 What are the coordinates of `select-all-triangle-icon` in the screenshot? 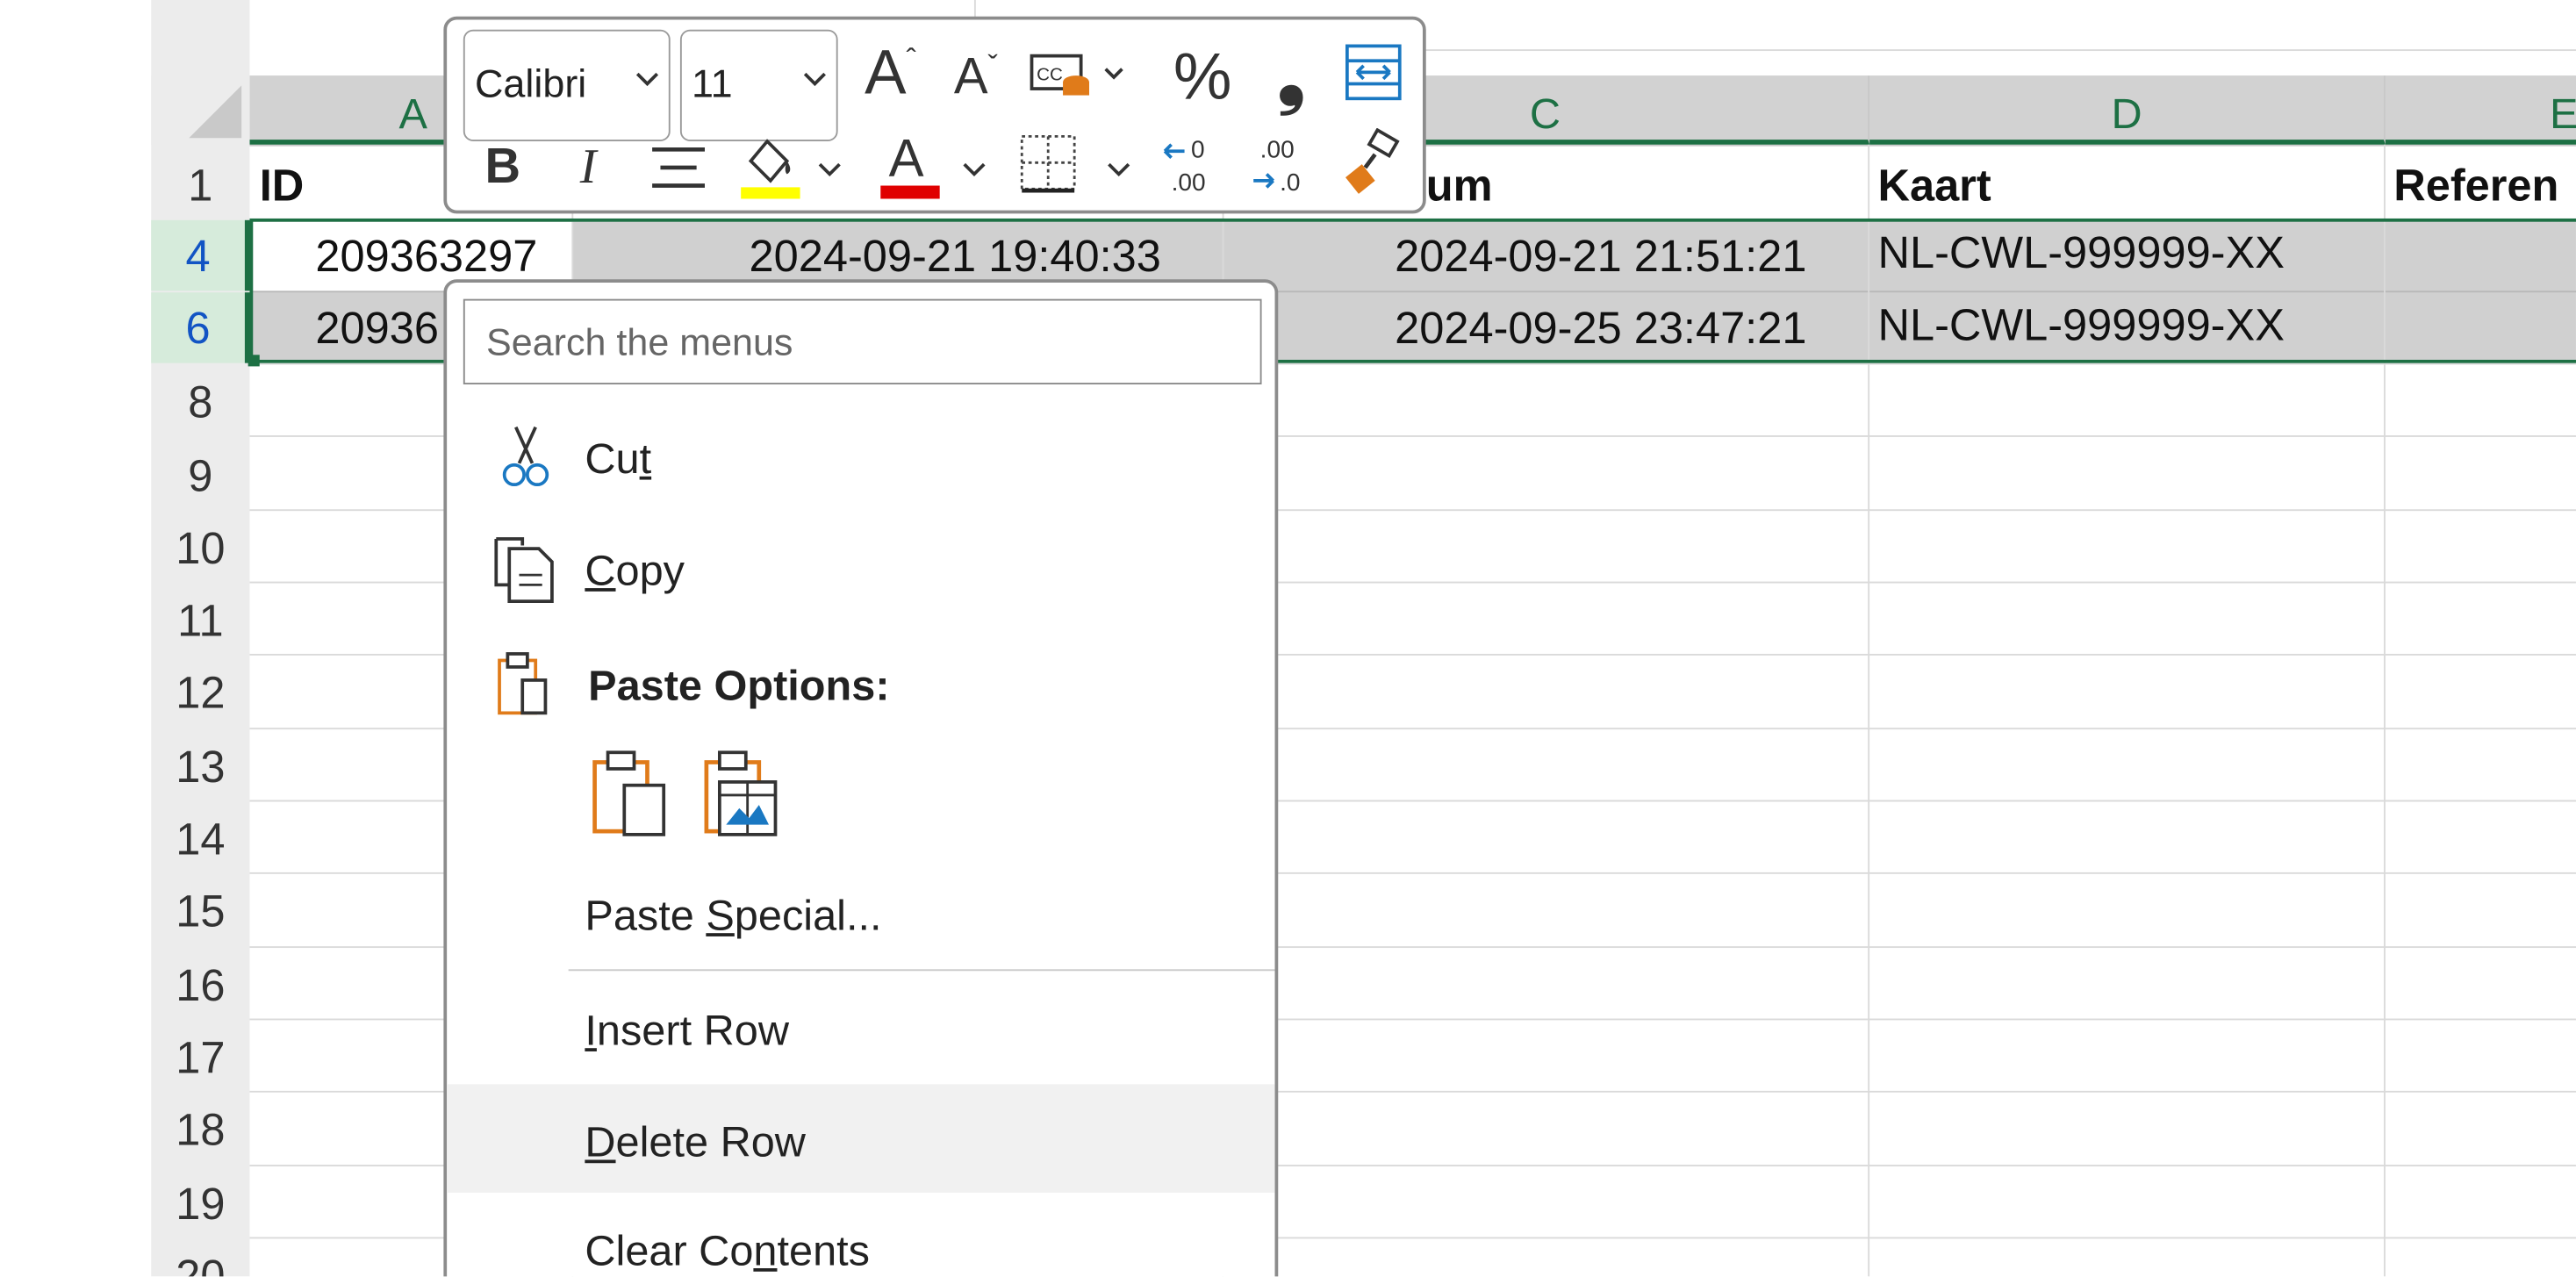 It's located at (215, 112).